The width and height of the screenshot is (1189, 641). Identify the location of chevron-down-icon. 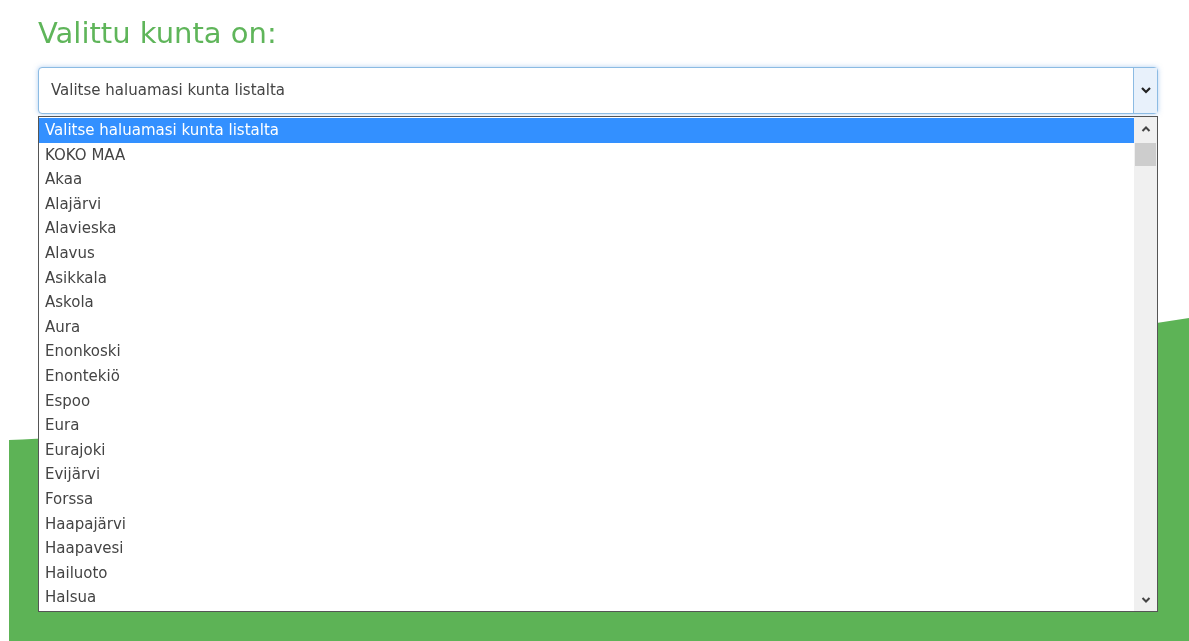
(1145, 90).